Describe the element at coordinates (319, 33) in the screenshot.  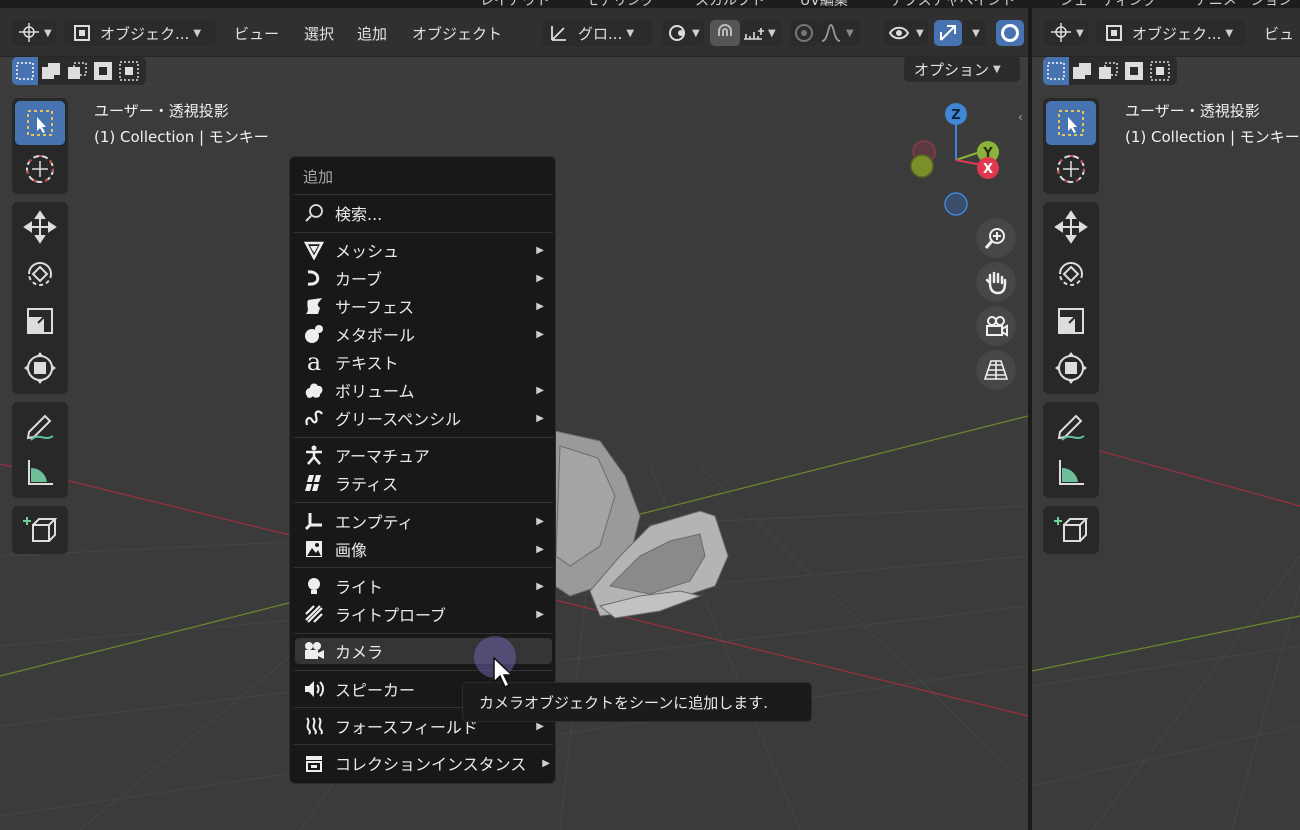
I see `menu-select: 選択` at that location.